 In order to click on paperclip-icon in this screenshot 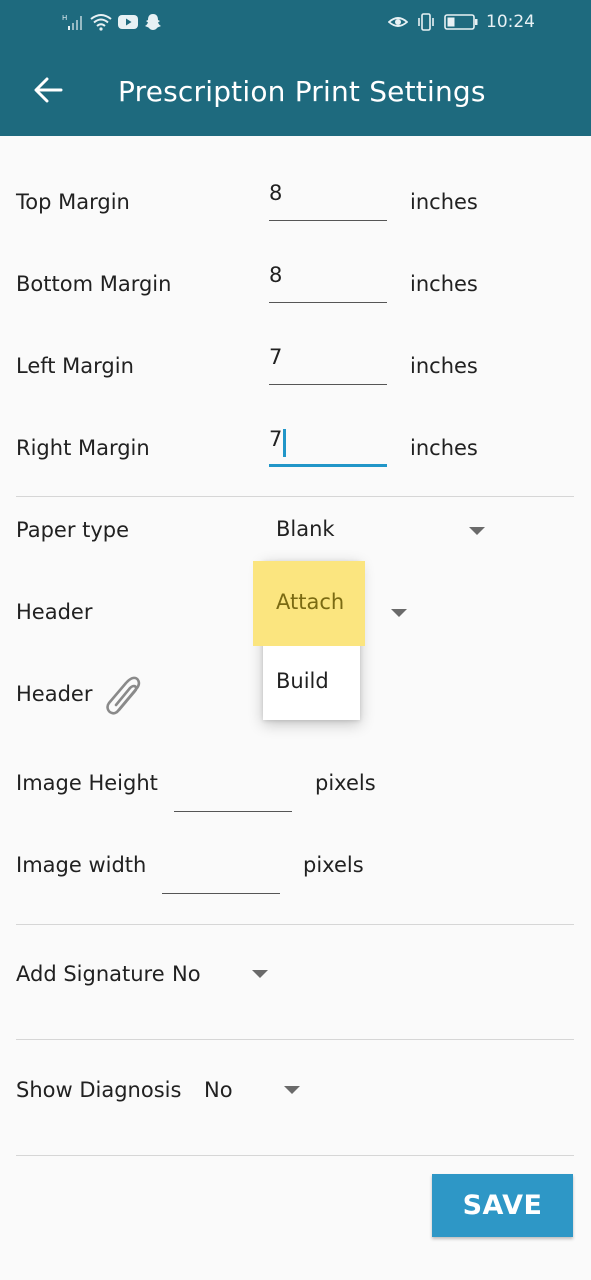, I will do `click(124, 696)`.